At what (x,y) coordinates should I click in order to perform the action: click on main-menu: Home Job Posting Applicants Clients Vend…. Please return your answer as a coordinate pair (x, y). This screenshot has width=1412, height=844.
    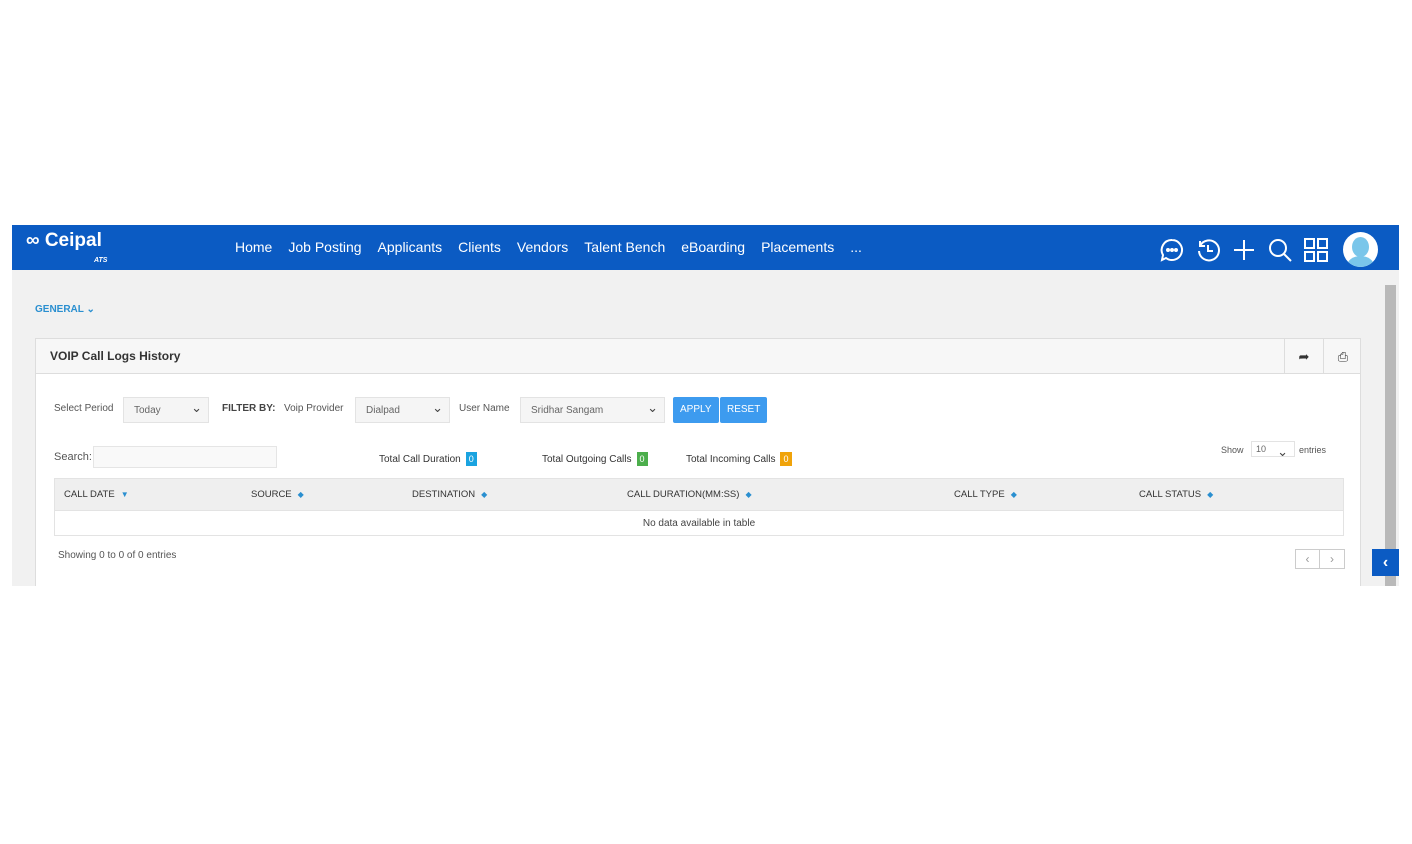
    Looking at the image, I should click on (548, 247).